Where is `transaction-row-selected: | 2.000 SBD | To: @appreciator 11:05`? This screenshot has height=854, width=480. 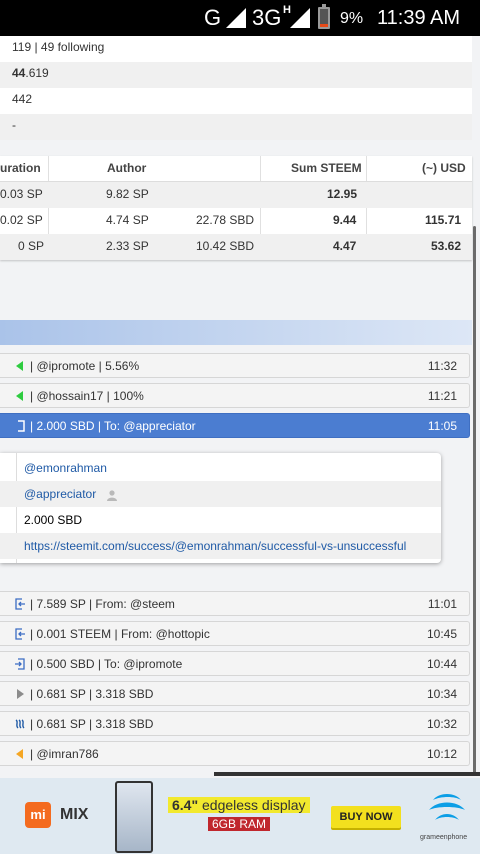
transaction-row-selected: | 2.000 SBD | To: @appreciator 11:05 is located at coordinates (235, 425).